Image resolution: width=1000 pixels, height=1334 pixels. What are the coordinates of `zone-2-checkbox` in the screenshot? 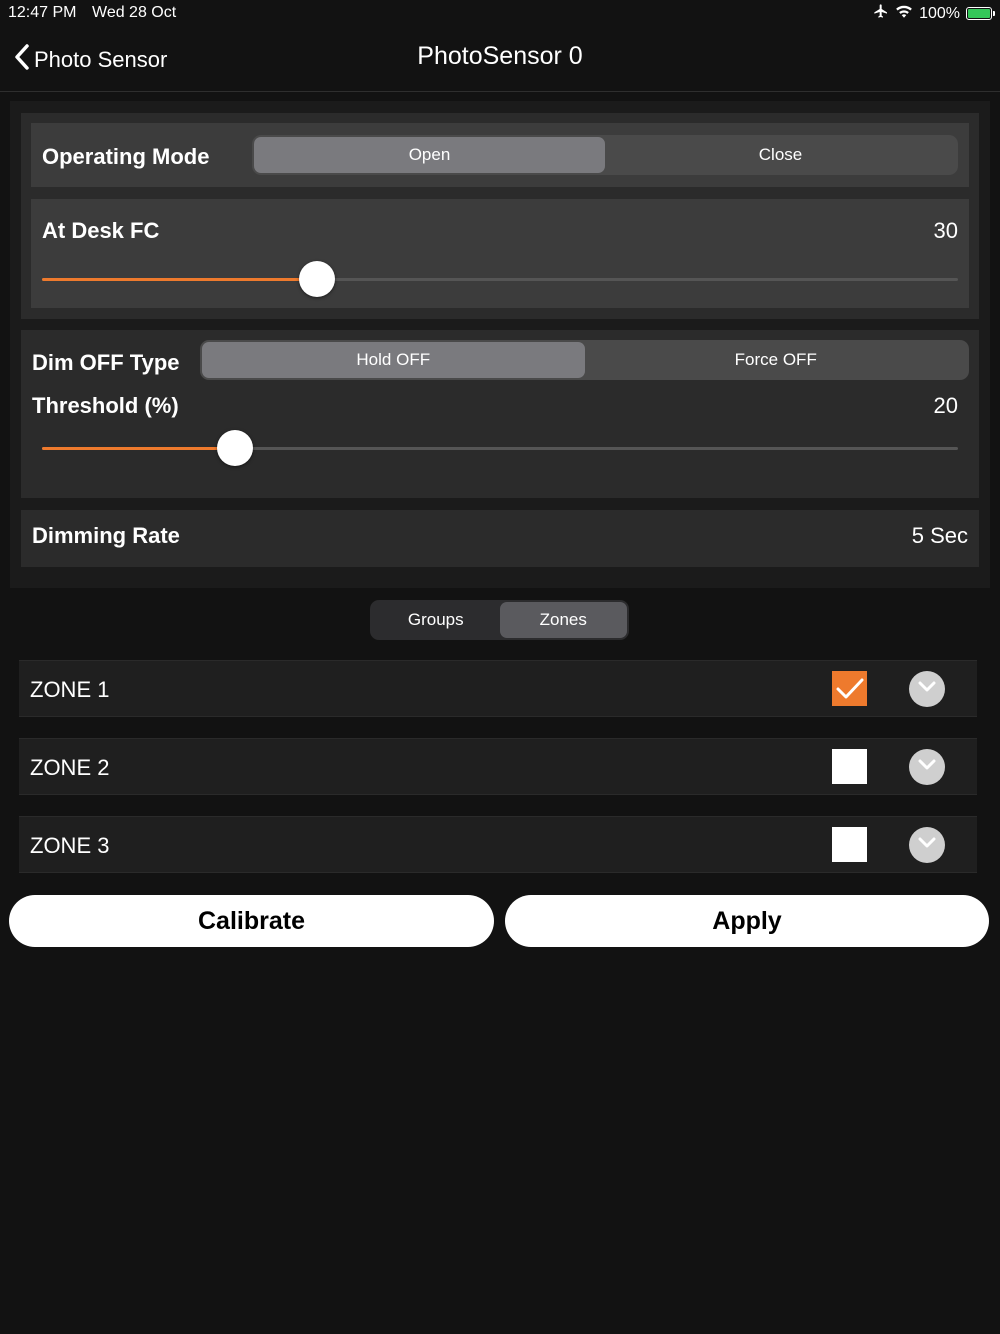 It's located at (849, 766).